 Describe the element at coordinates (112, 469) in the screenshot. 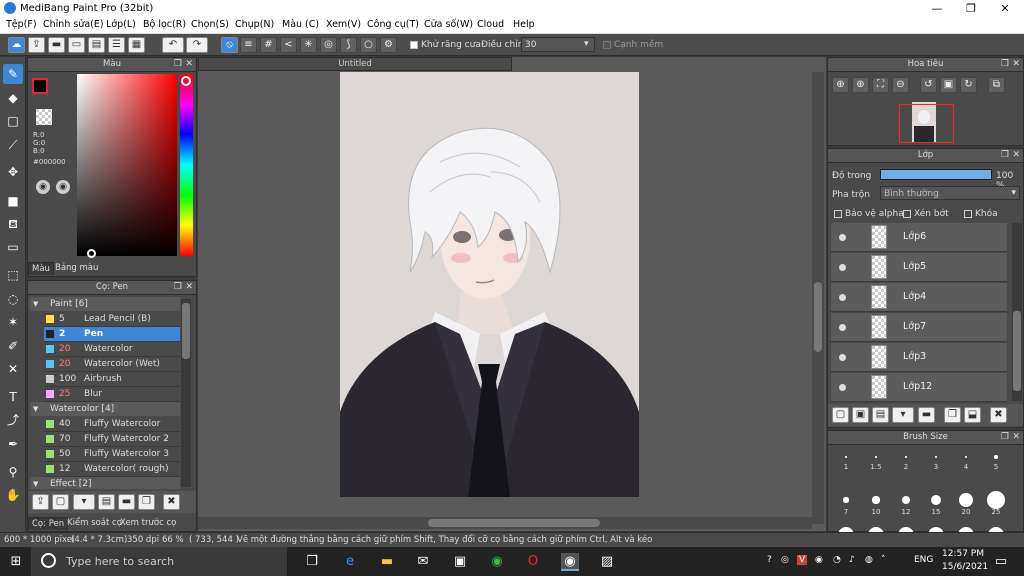

I see `brush-item: 12 Watercolor( rough)` at that location.